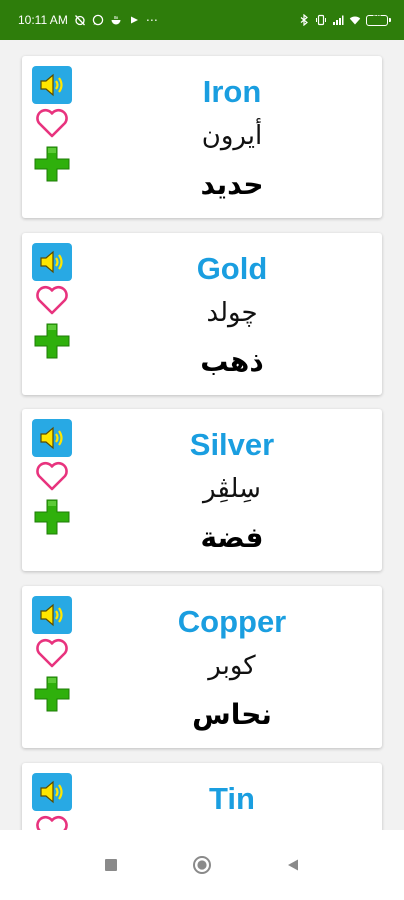 This screenshot has width=404, height=900. I want to click on status-more-icon: ⋯, so click(151, 20).